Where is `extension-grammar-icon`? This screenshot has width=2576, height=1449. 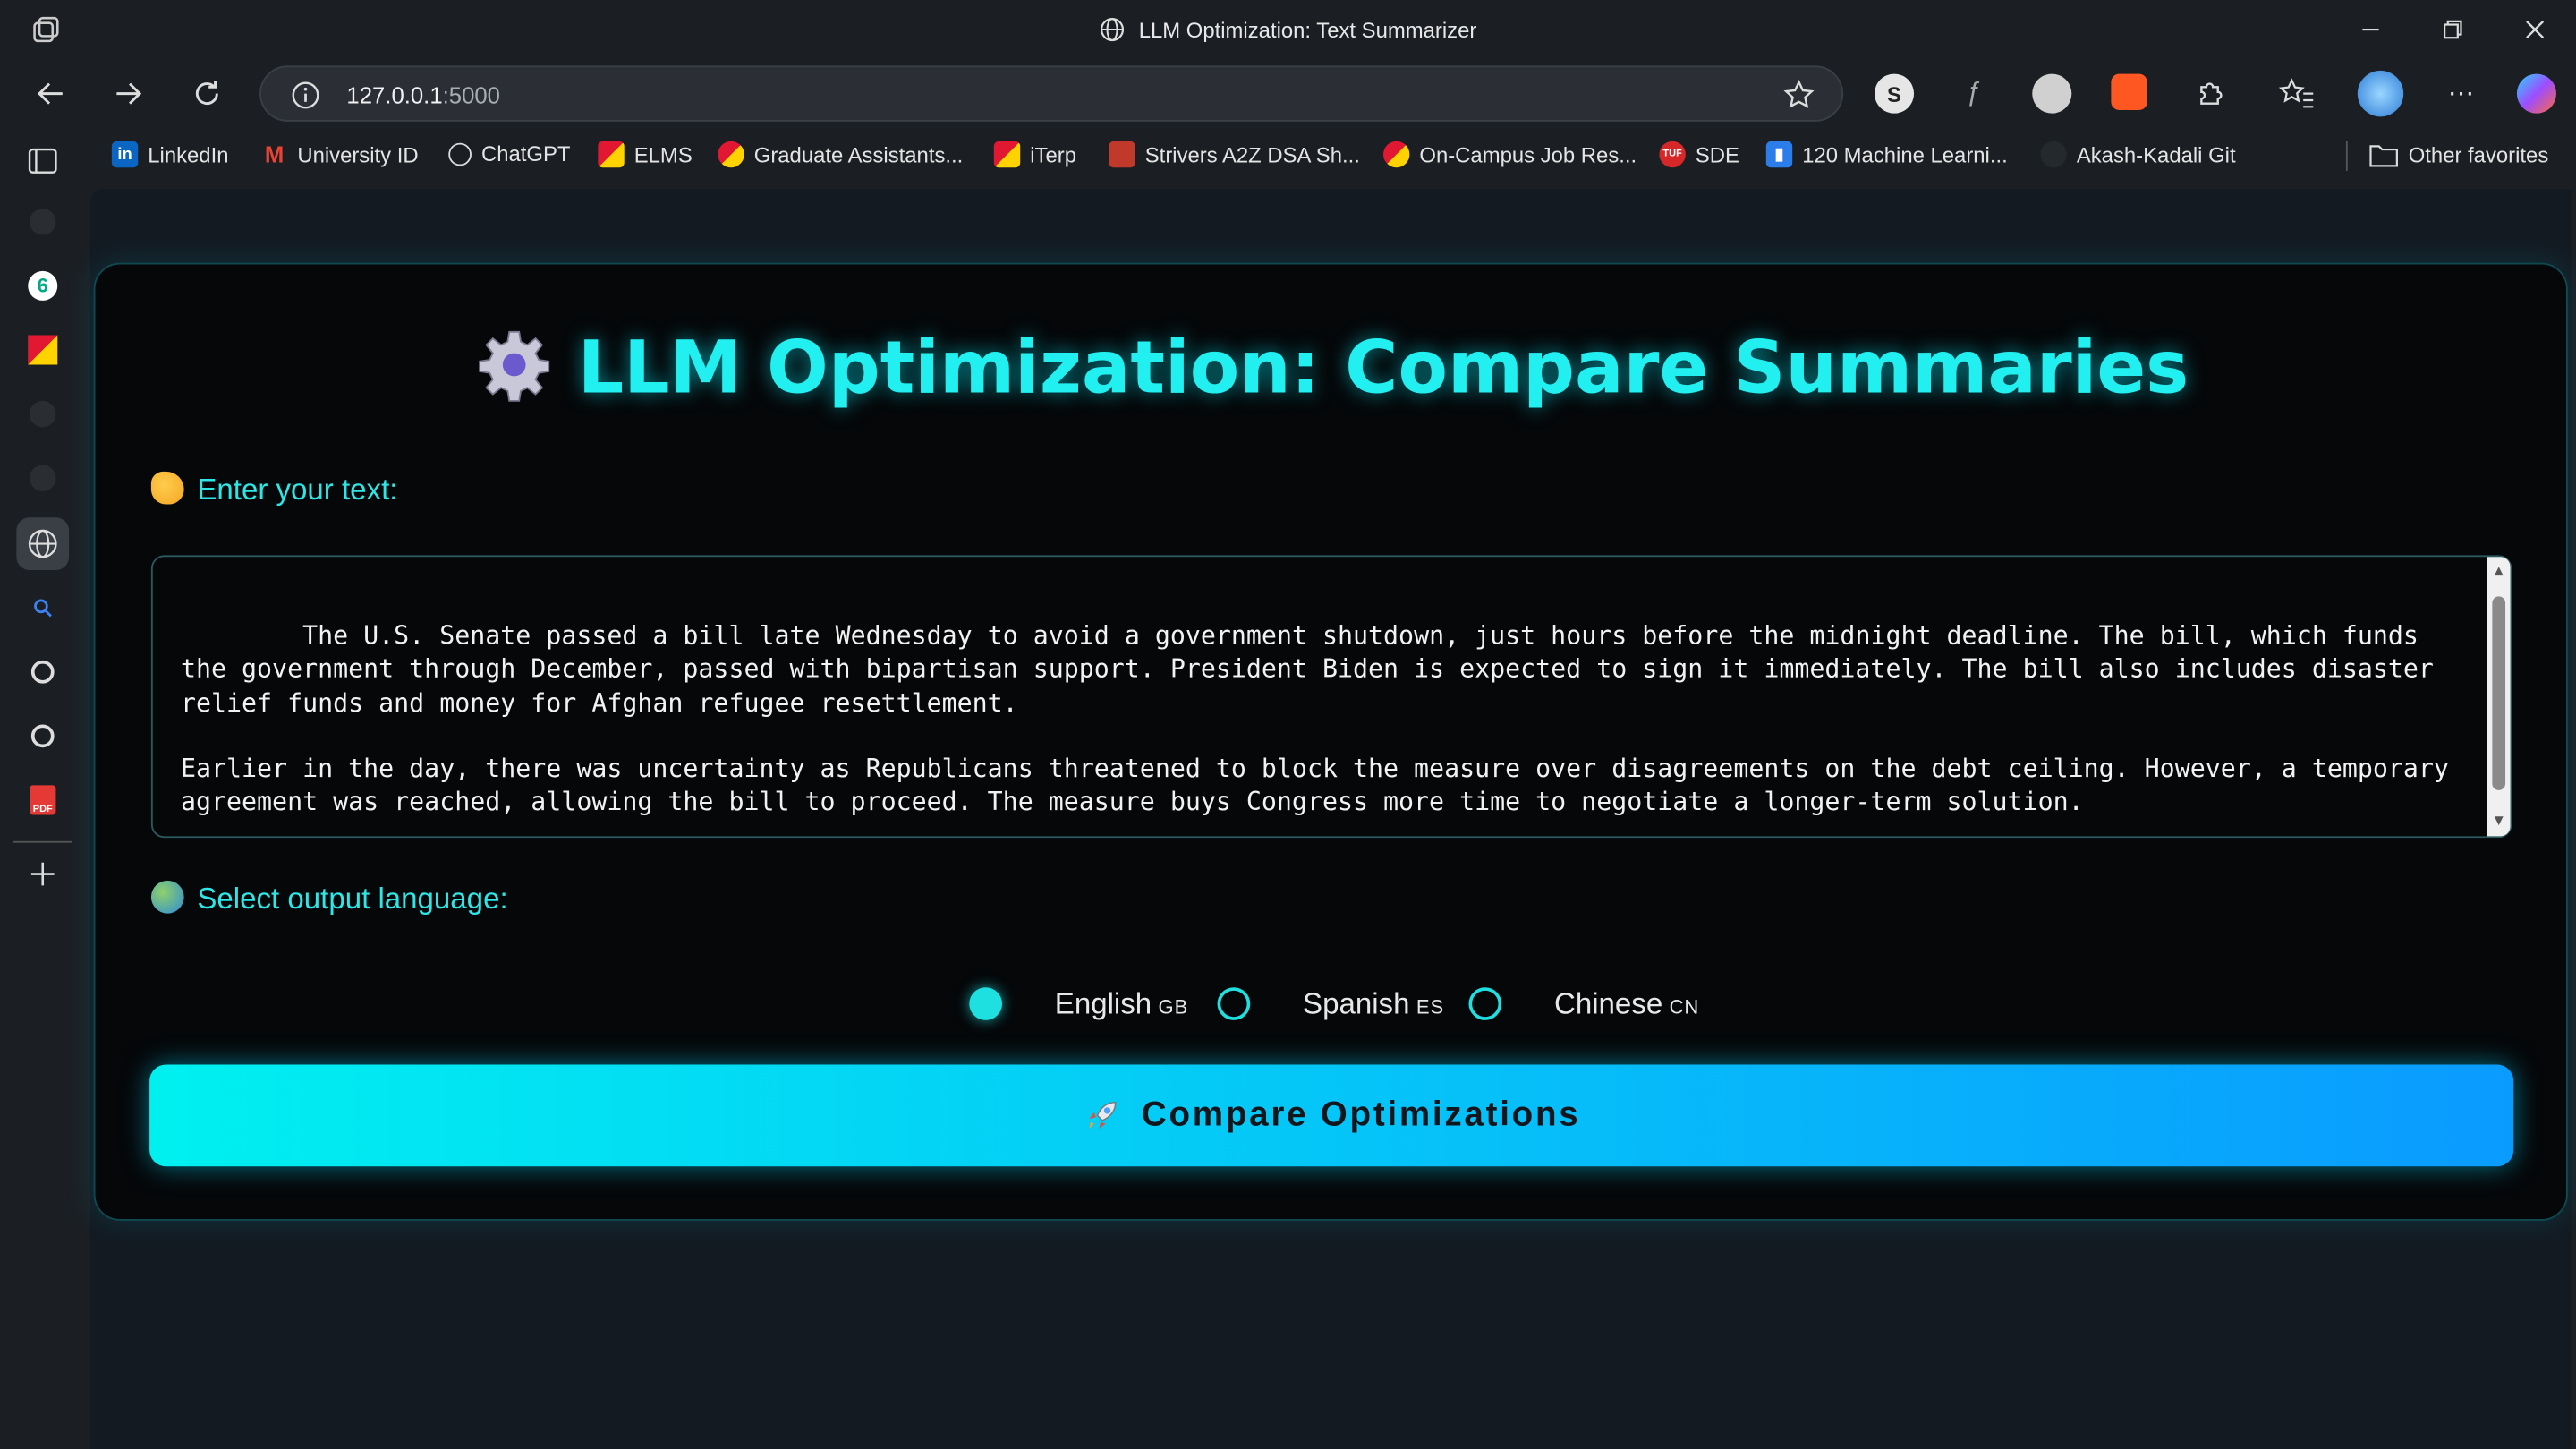 extension-grammar-icon is located at coordinates (2052, 93).